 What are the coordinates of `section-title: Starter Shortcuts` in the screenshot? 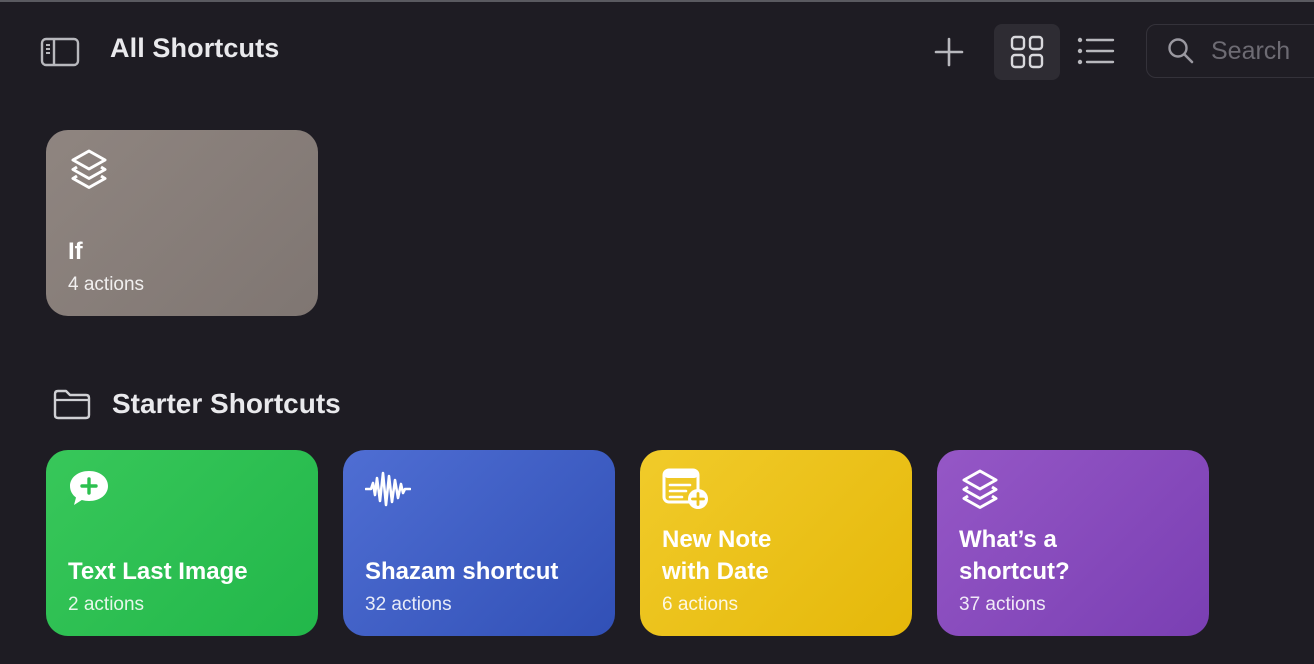 It's located at (226, 403).